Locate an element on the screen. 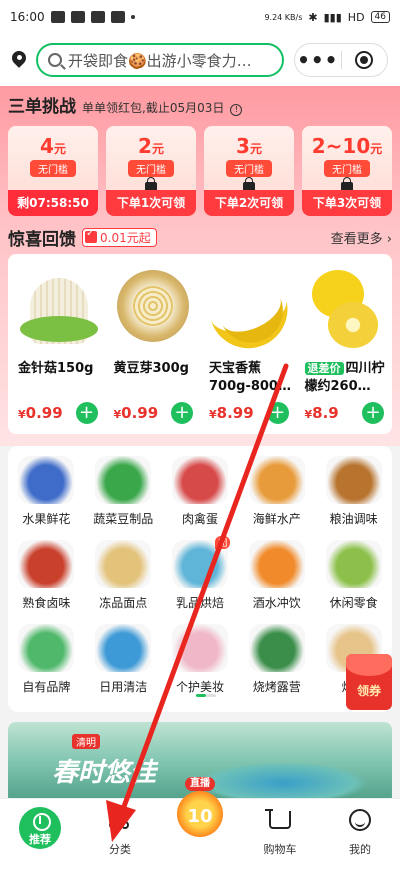 The height and width of the screenshot is (888, 400). coupon-condition: 下单3次可领 is located at coordinates (347, 203).